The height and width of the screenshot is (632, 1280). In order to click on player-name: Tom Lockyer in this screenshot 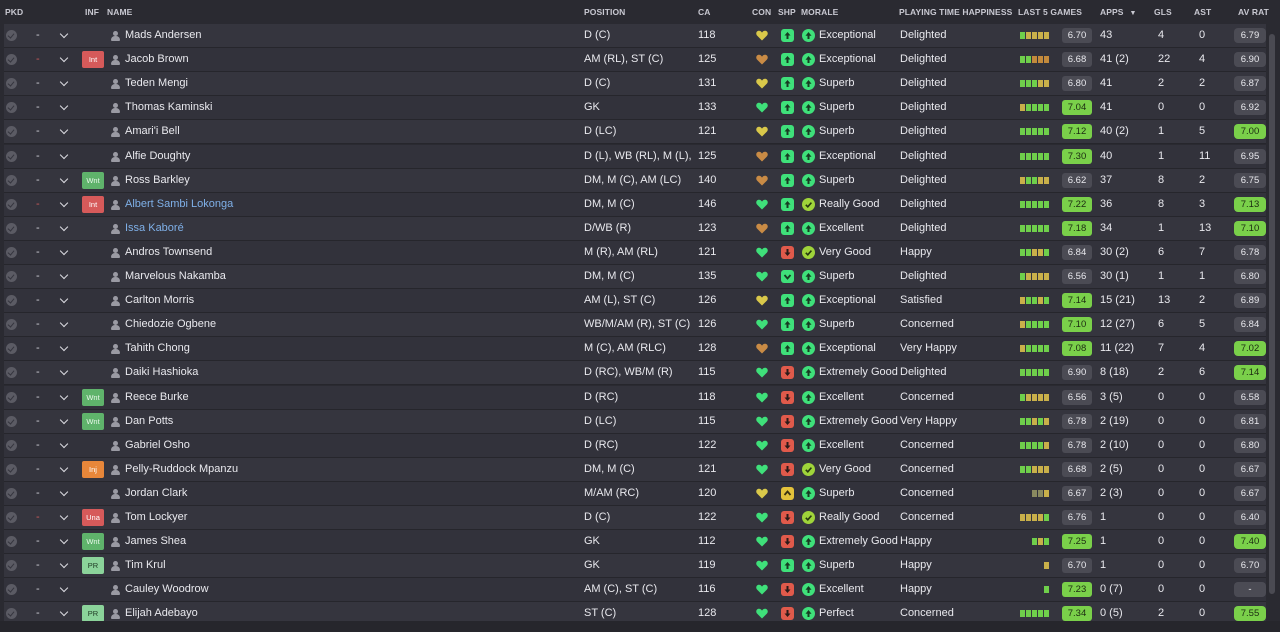, I will do `click(225, 517)`.